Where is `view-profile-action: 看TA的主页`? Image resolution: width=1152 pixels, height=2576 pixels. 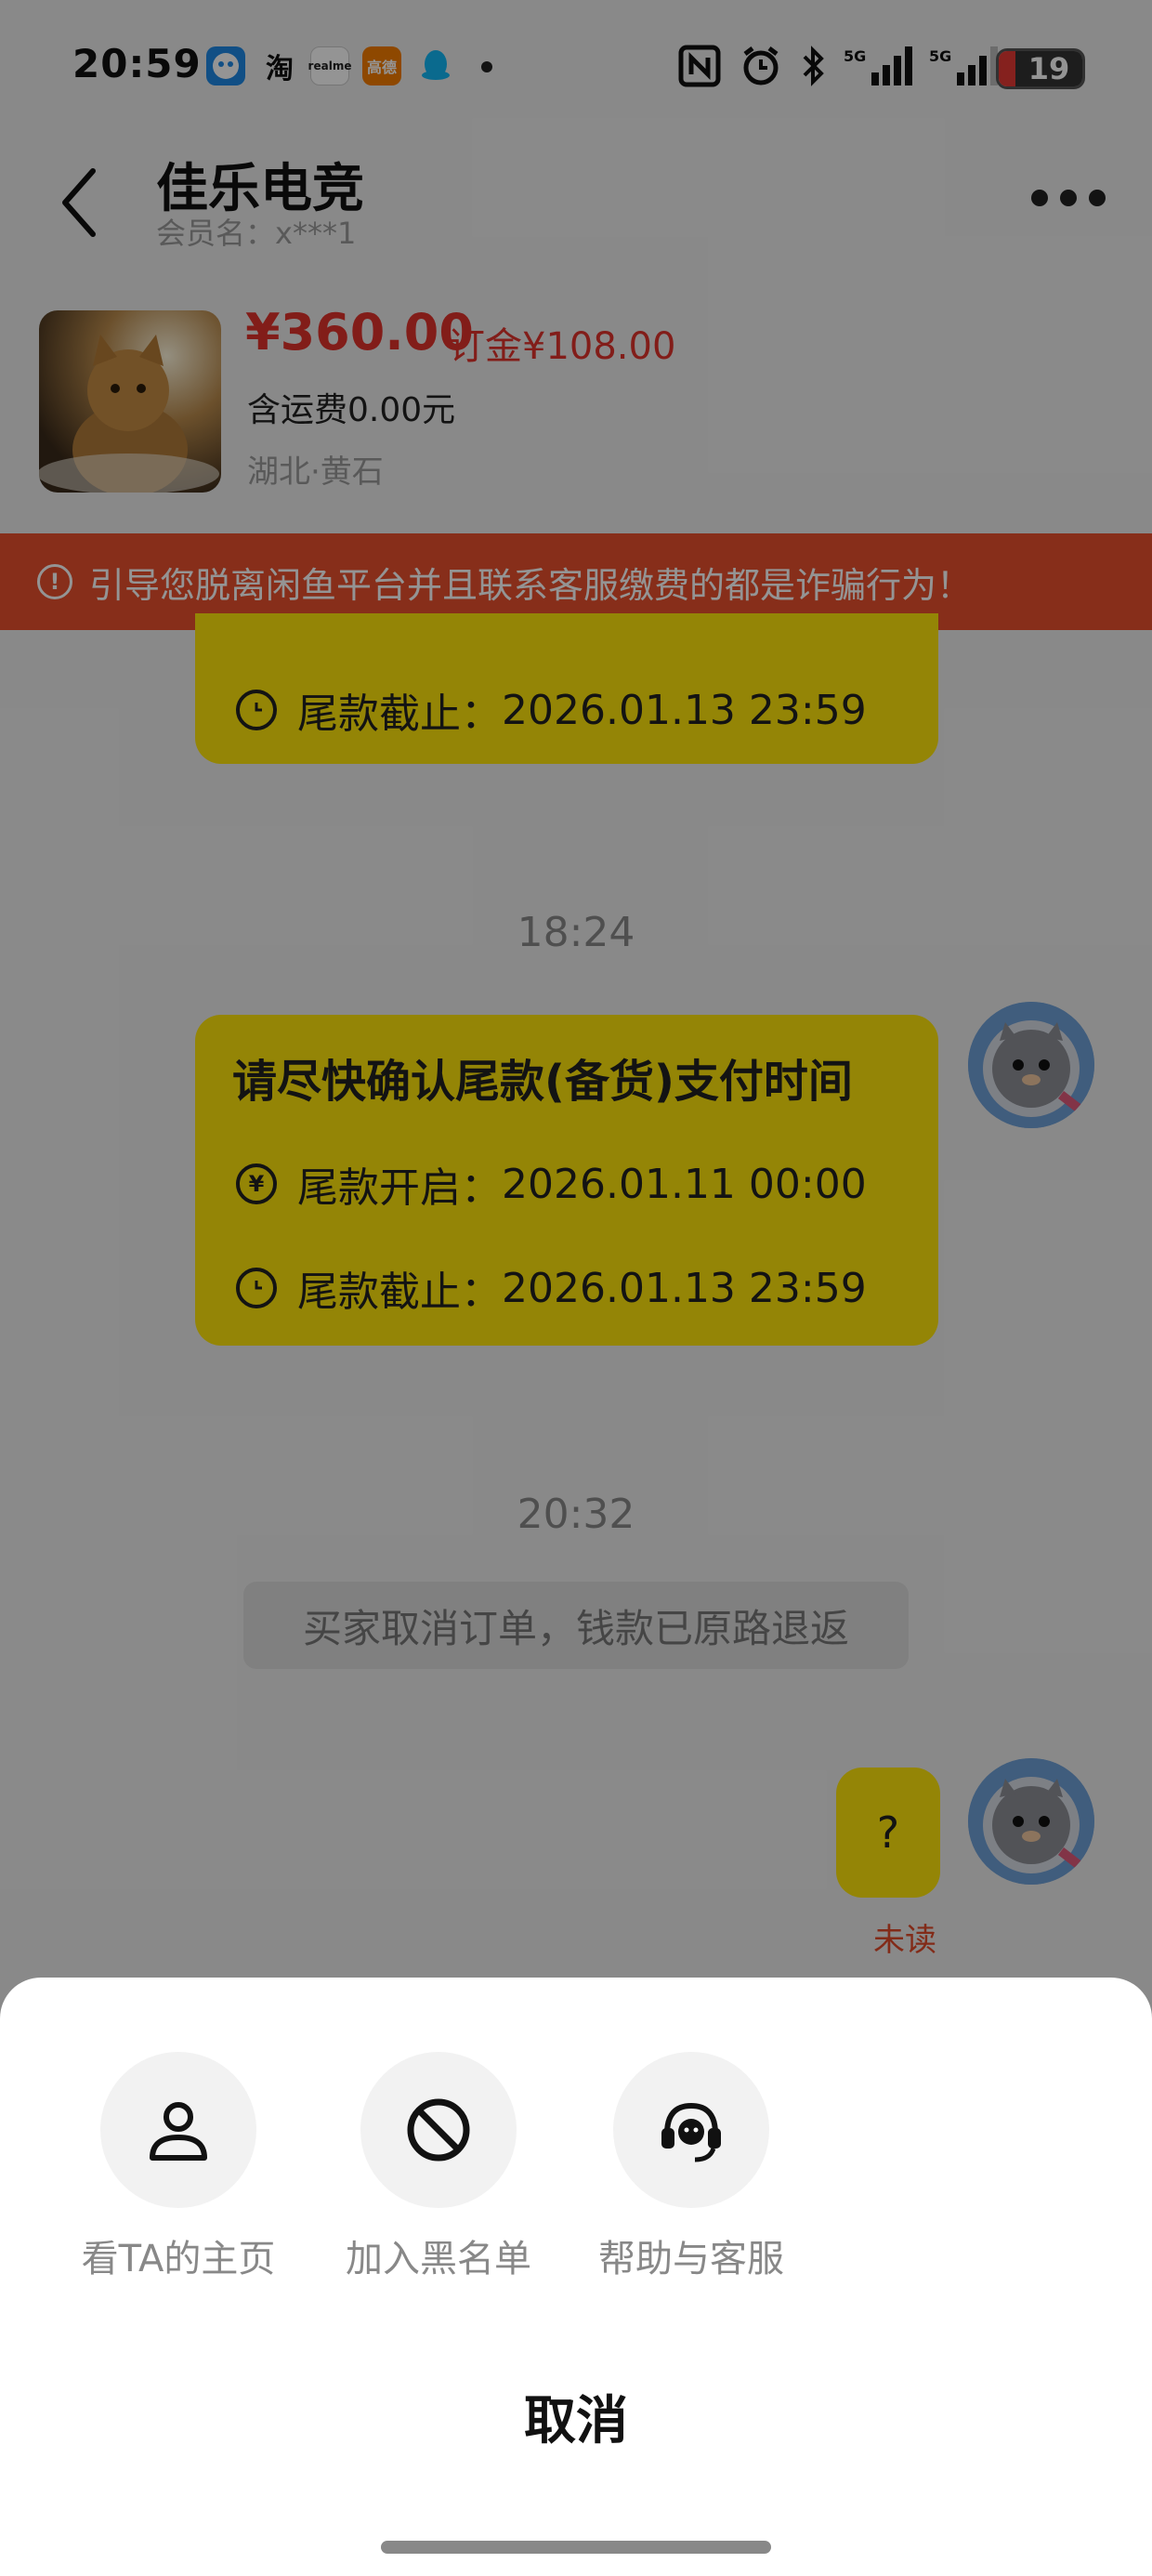
view-profile-action: 看TA的主页 is located at coordinates (178, 2167).